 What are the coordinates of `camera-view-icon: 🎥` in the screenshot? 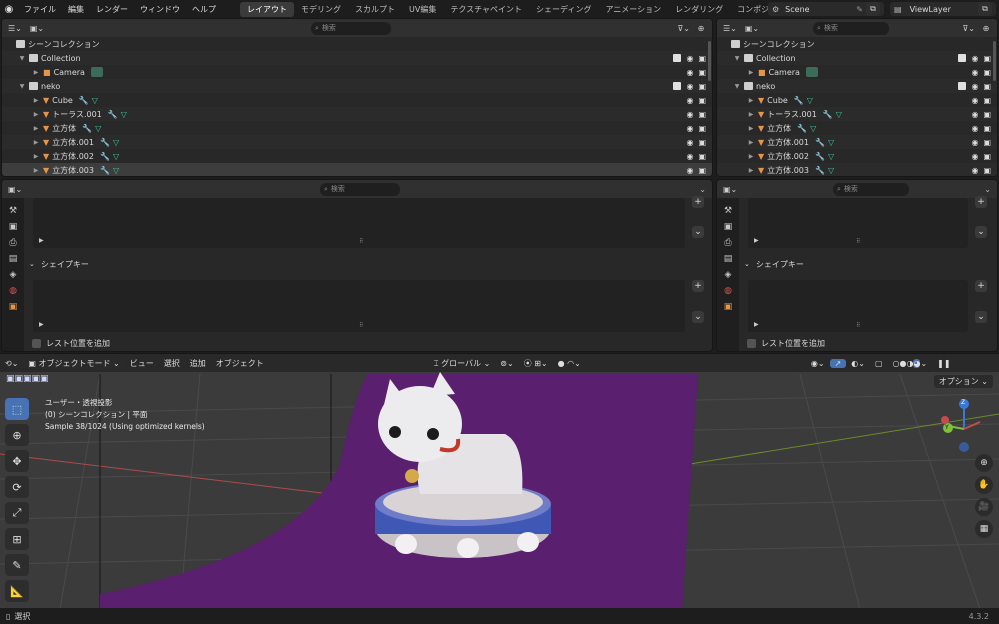 It's located at (984, 507).